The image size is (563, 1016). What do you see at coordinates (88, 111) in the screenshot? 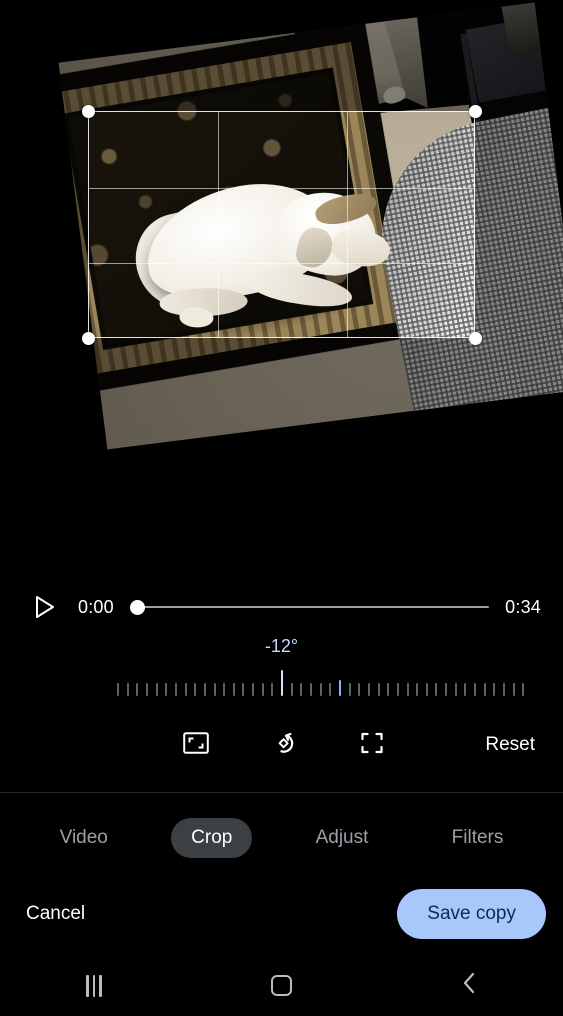
I see `crop-handle-top-left` at bounding box center [88, 111].